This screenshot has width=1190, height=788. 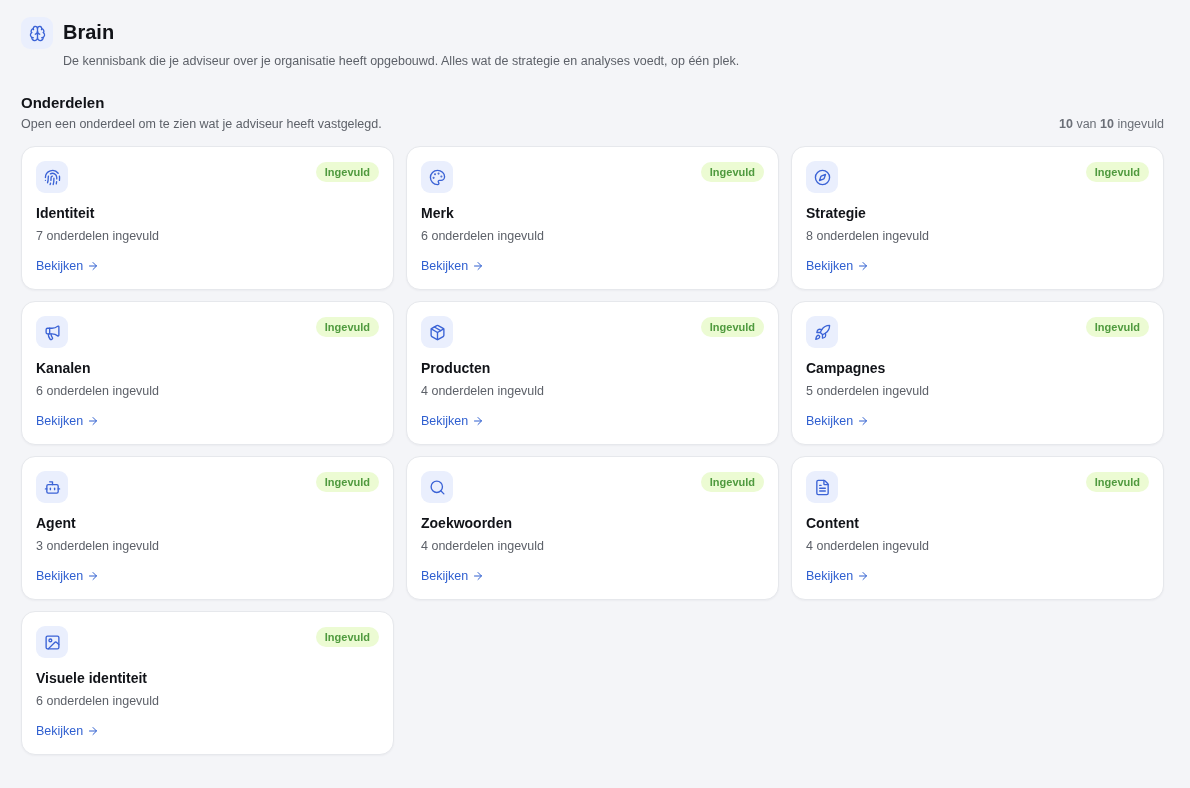 What do you see at coordinates (977, 528) in the screenshot?
I see `section-card: Ingevuld Content 4 onderdelen ingevuld Bekijken` at bounding box center [977, 528].